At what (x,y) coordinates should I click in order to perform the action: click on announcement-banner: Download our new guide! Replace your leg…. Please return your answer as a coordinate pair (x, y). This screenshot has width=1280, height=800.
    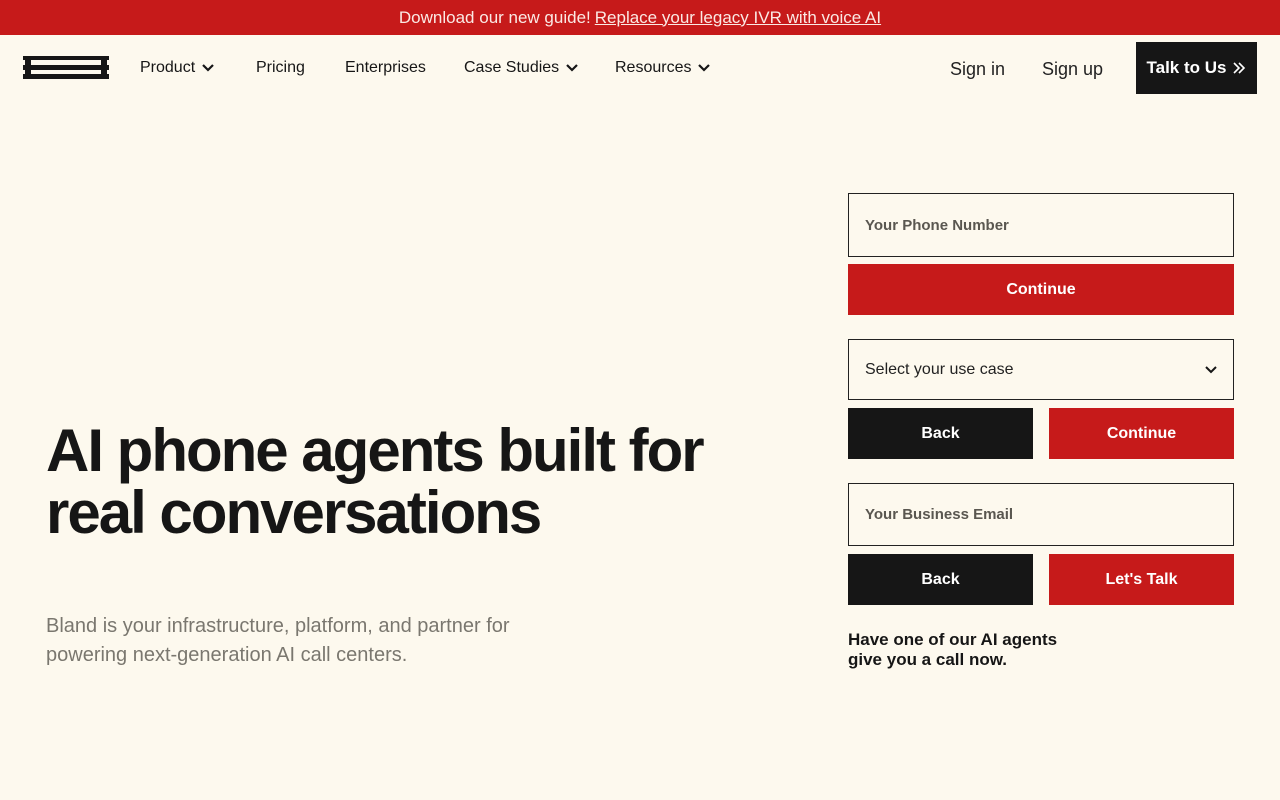
    Looking at the image, I should click on (640, 17).